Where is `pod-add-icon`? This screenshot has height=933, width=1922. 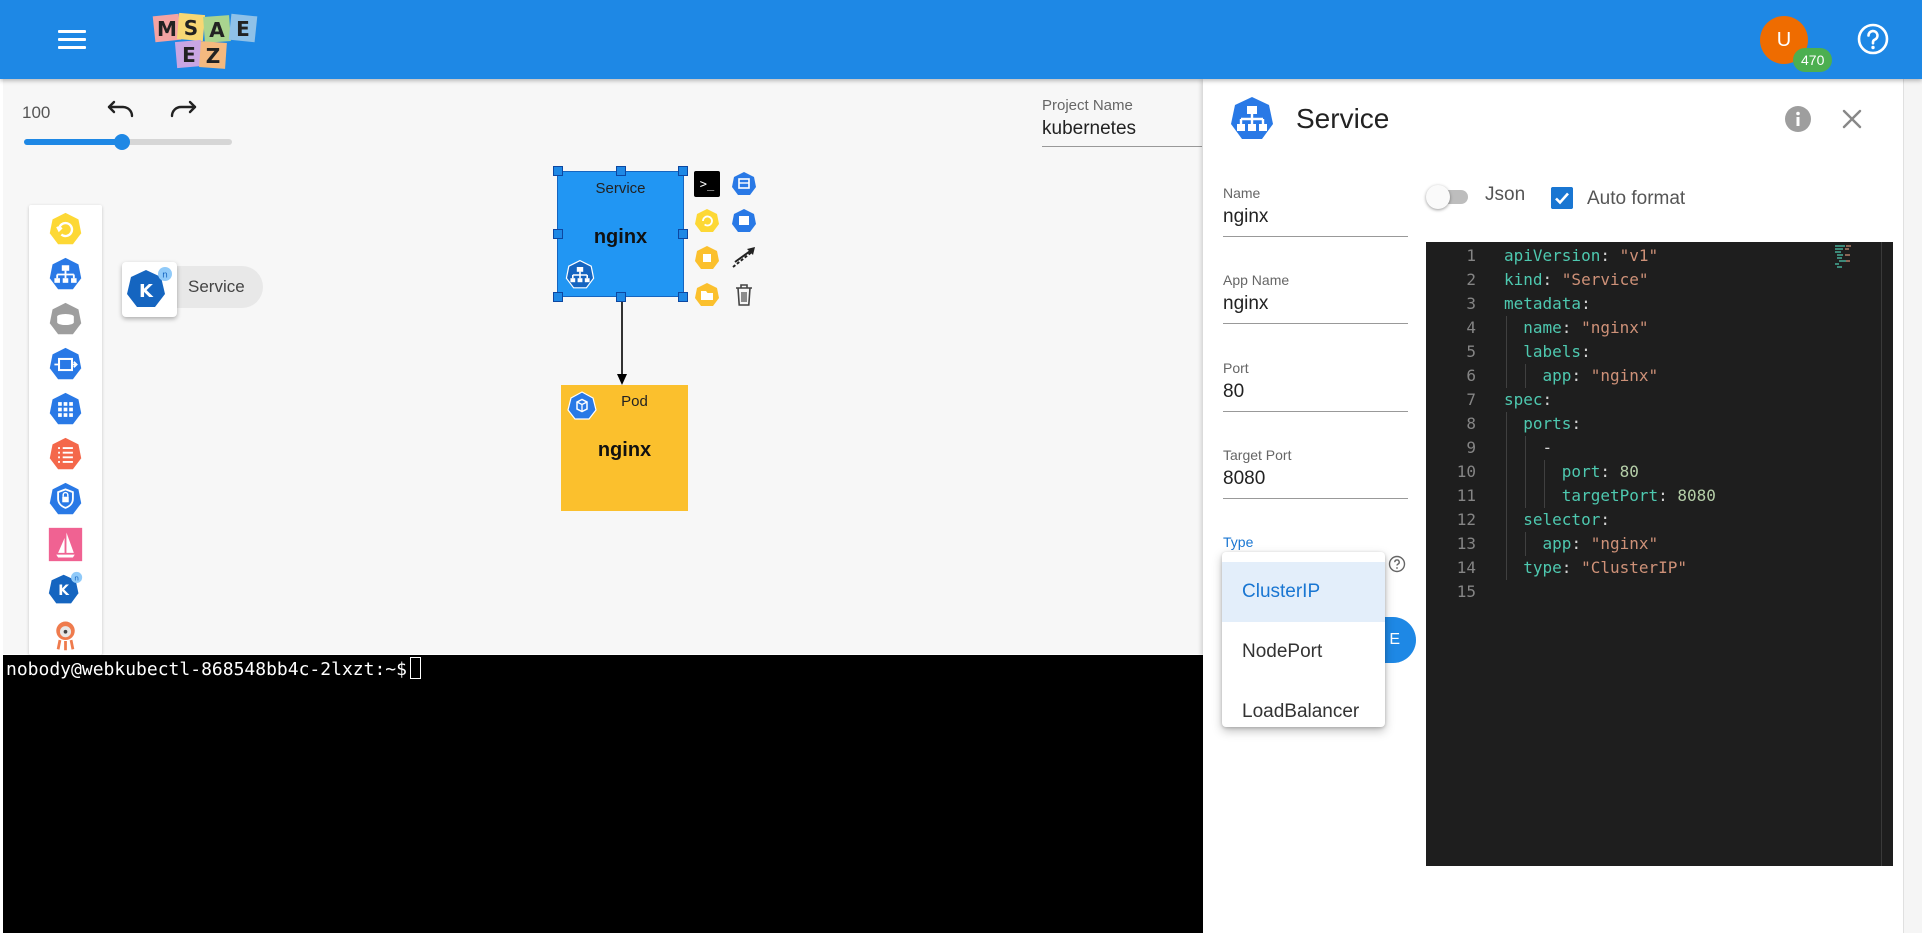
pod-add-icon is located at coordinates (744, 184).